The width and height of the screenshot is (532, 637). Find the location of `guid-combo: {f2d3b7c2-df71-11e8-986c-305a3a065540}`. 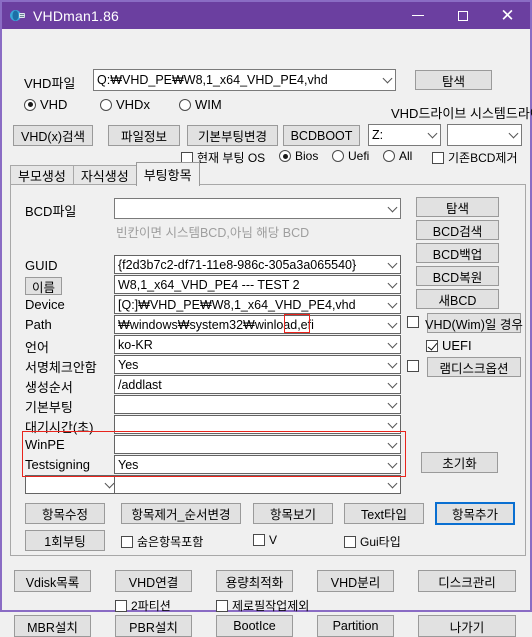

guid-combo: {f2d3b7c2-df71-11e8-986c-305a3a065540} is located at coordinates (257, 264).